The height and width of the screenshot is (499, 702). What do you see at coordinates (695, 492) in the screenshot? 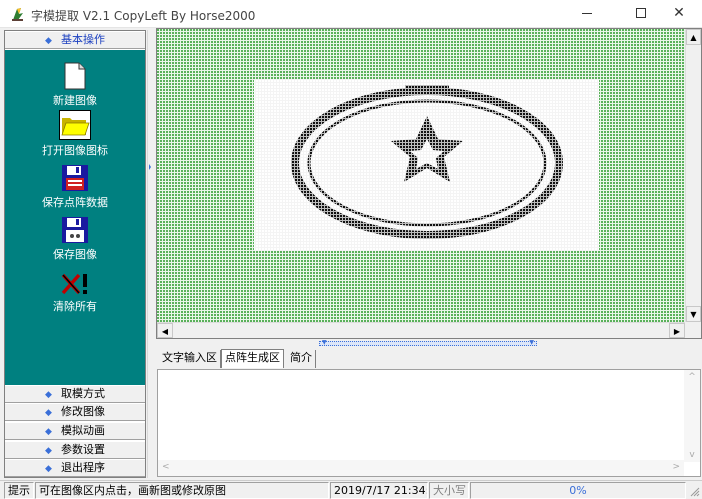
I see `resize-grip-icon` at bounding box center [695, 492].